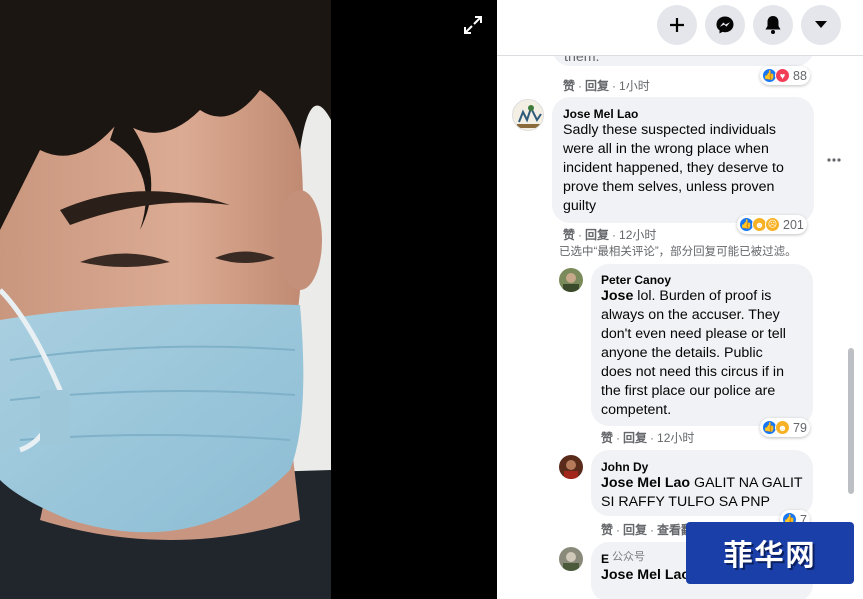 This screenshot has width=863, height=599. I want to click on caret-down-icon, so click(821, 25).